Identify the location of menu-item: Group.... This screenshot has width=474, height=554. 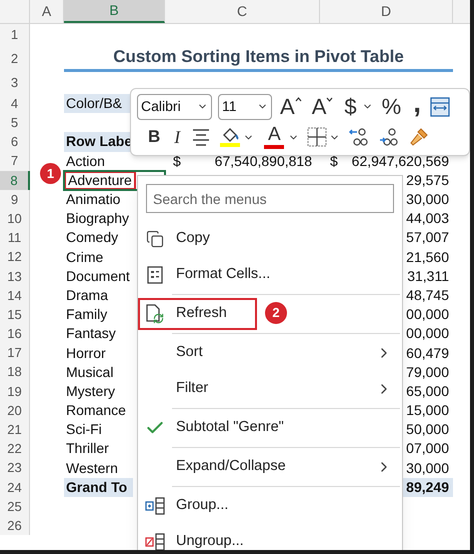
(202, 506).